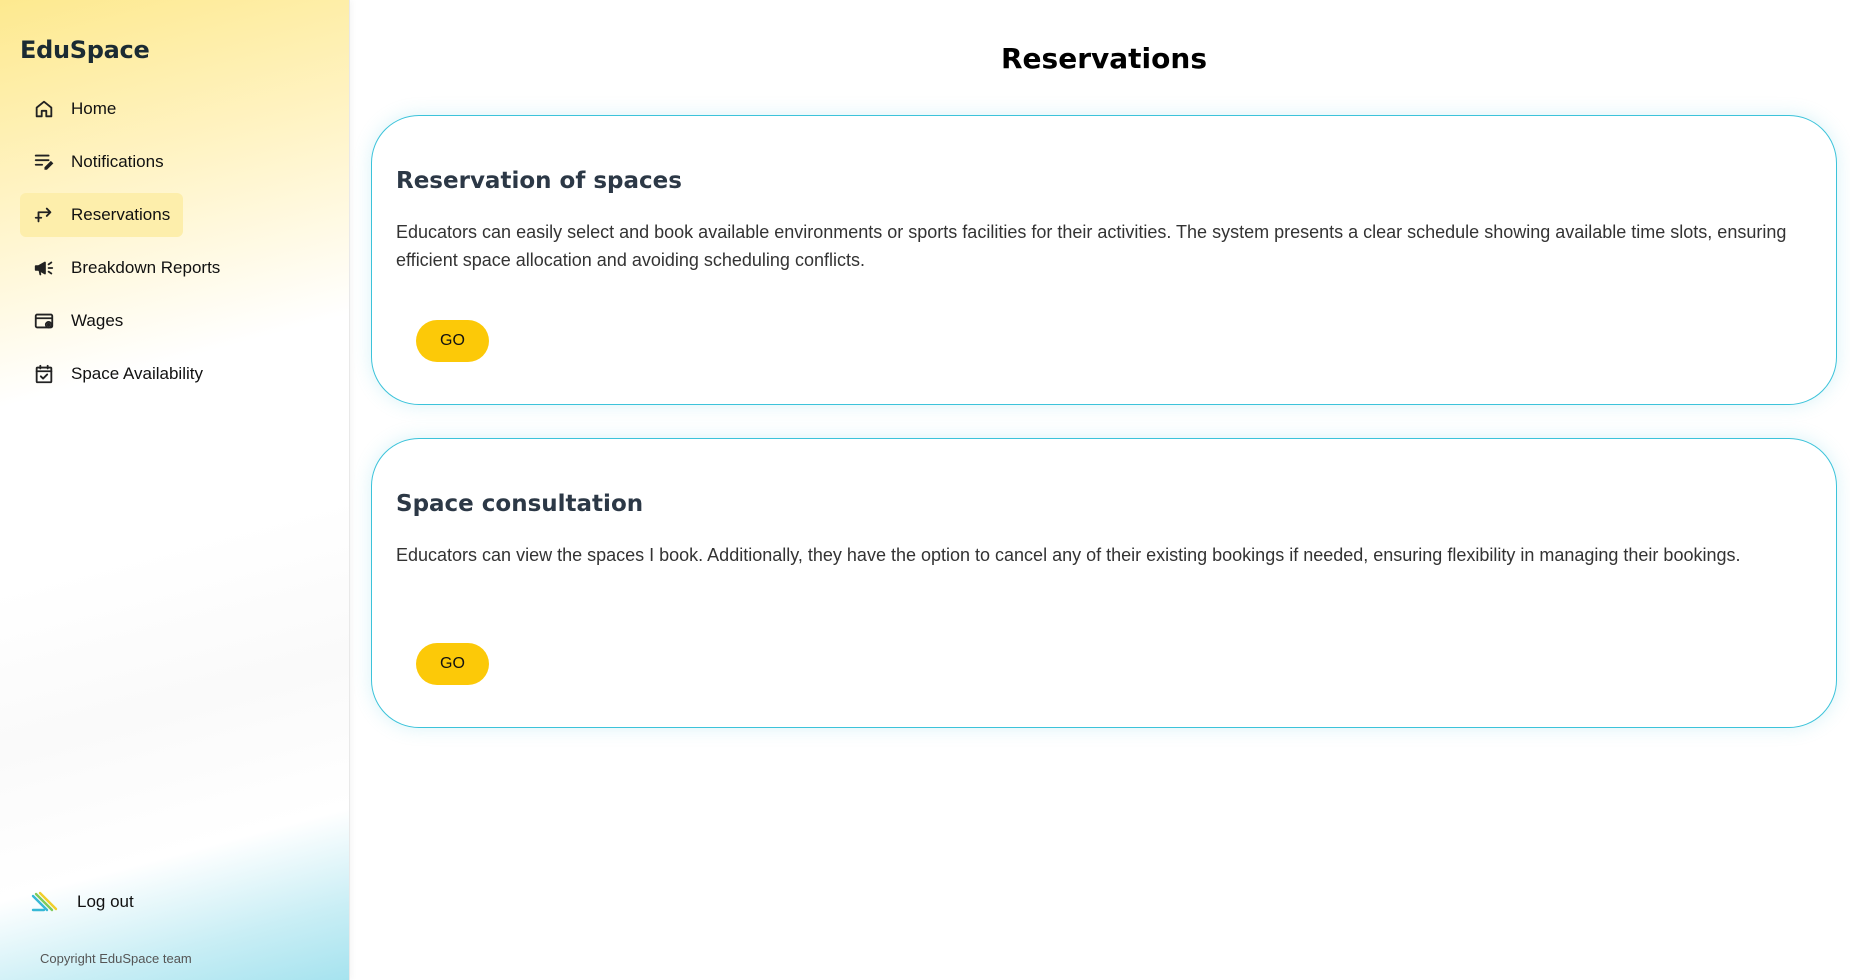 This screenshot has height=980, width=1850. I want to click on logout-button: Log out, so click(82, 902).